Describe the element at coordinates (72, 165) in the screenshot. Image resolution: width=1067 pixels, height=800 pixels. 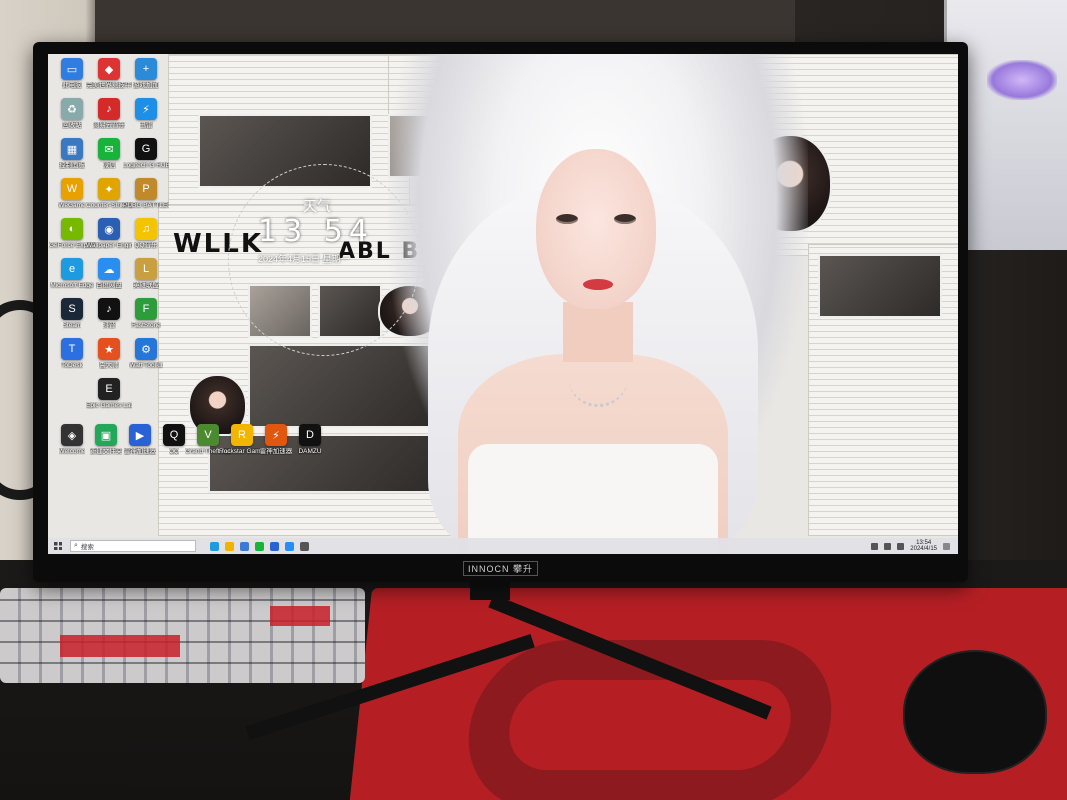
I see `desktop-shortcut-label: 控制面板` at that location.